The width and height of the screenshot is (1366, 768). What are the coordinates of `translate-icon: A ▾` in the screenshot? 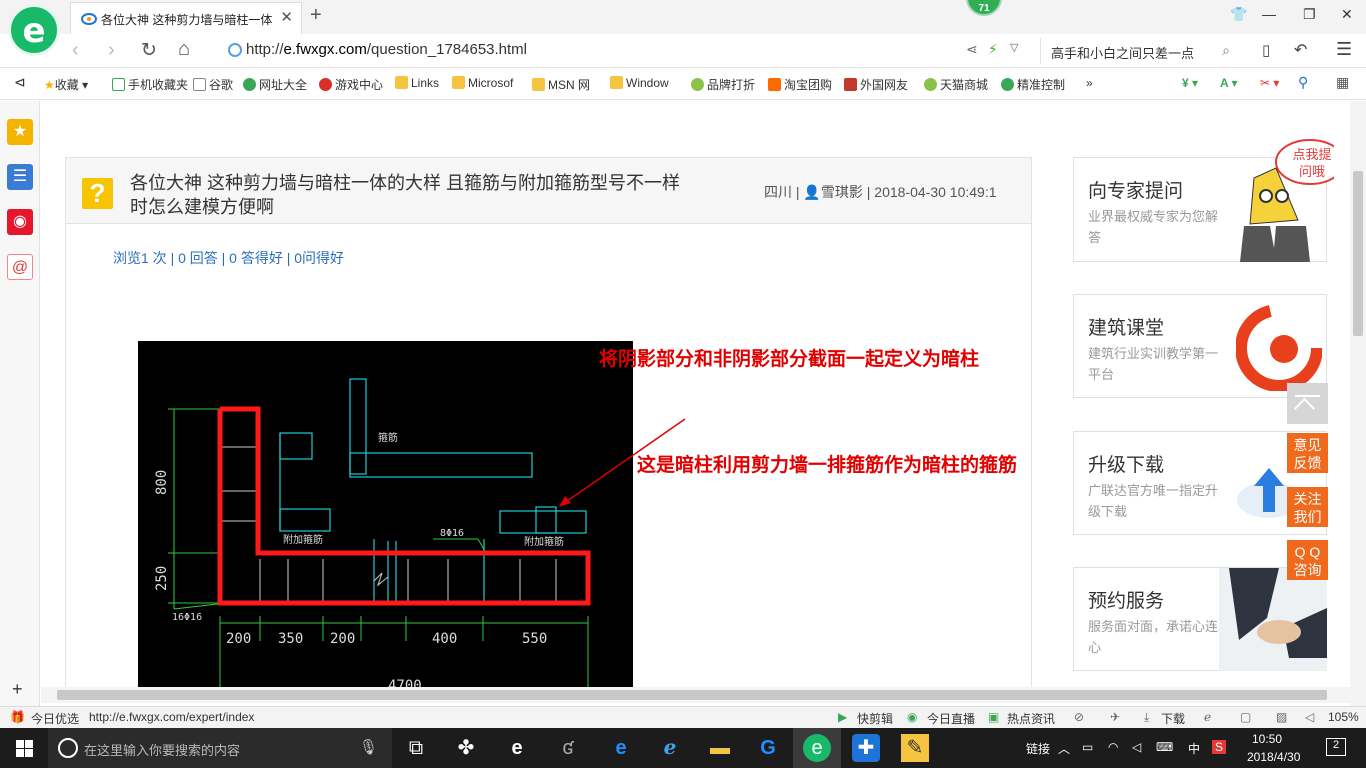 It's located at (1229, 83).